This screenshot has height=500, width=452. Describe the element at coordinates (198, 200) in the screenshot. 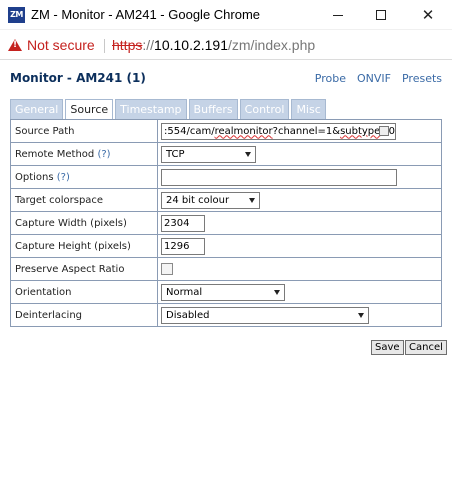

I see `target-colorspace-value: 24 bit colour` at that location.